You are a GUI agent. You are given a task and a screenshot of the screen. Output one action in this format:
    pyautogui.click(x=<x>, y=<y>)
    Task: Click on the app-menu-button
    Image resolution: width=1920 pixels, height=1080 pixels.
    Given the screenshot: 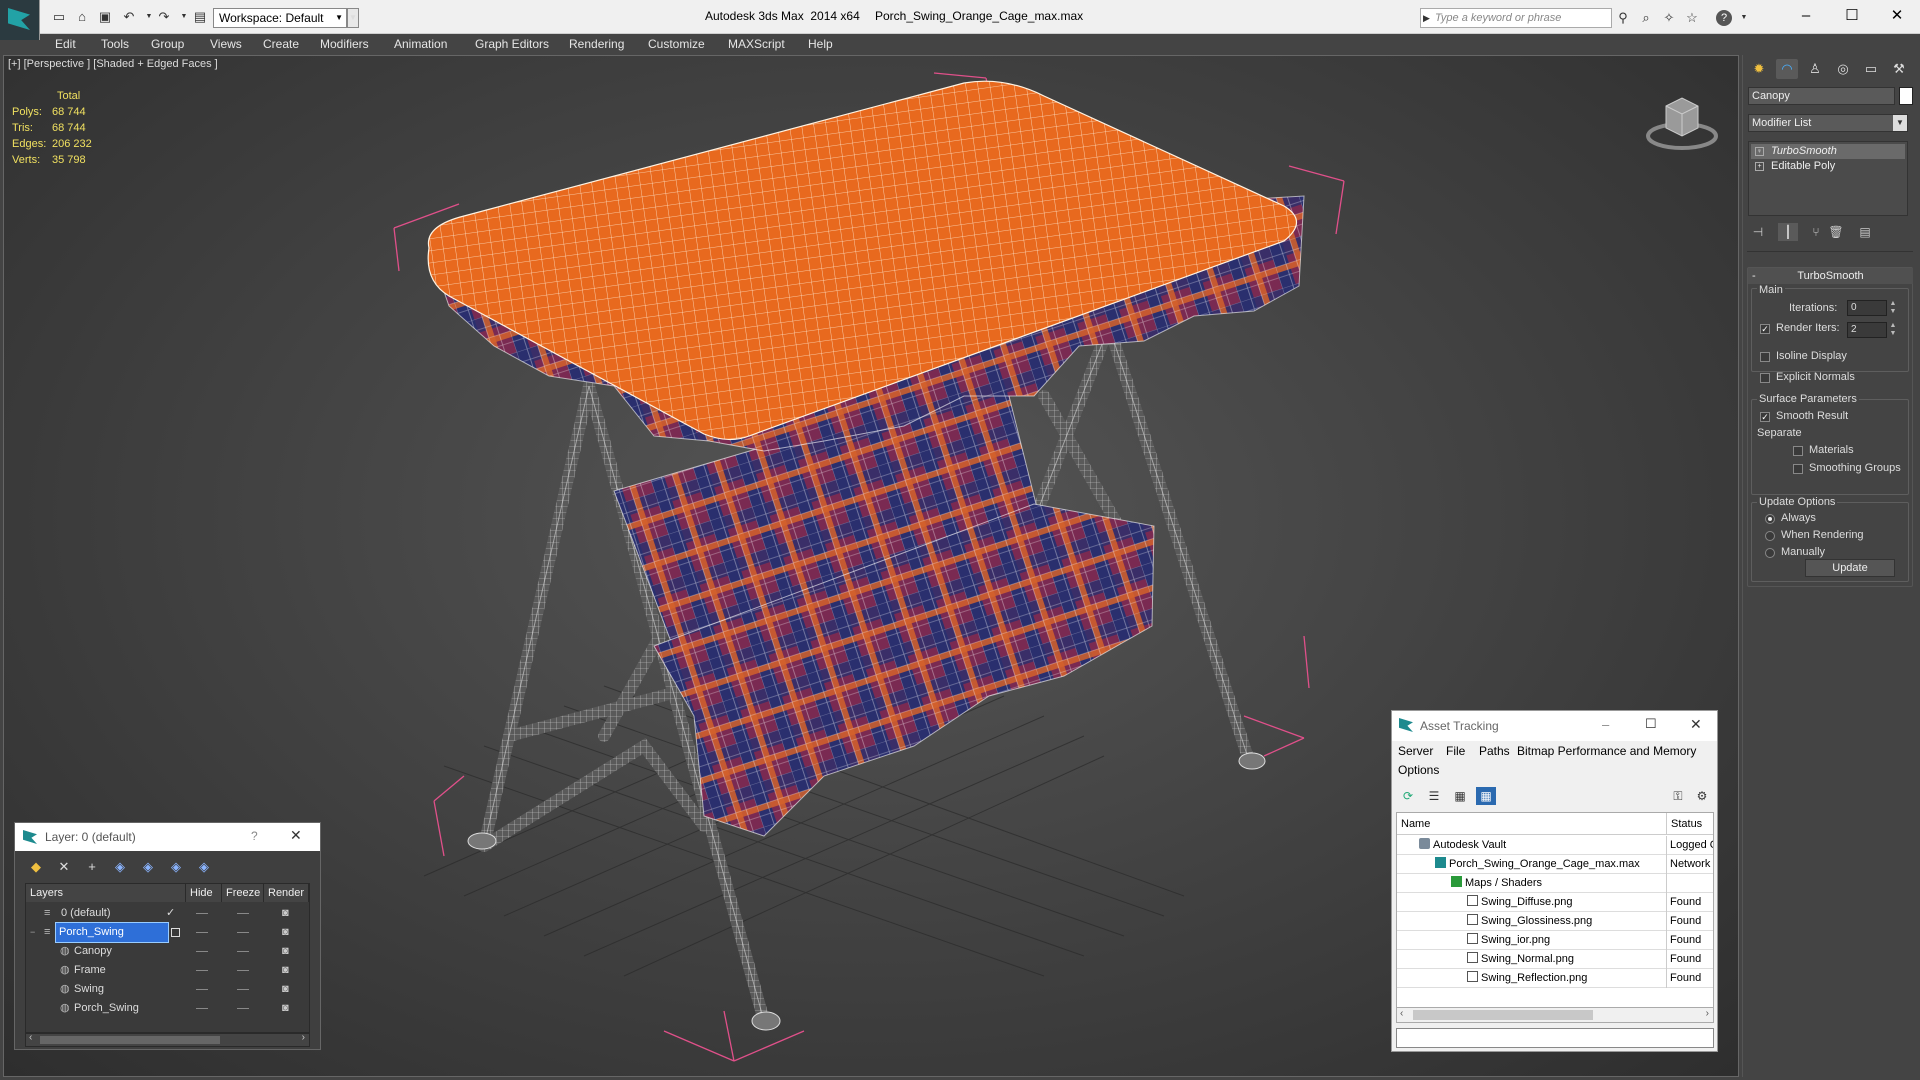 What is the action you would take?
    pyautogui.click(x=20, y=20)
    